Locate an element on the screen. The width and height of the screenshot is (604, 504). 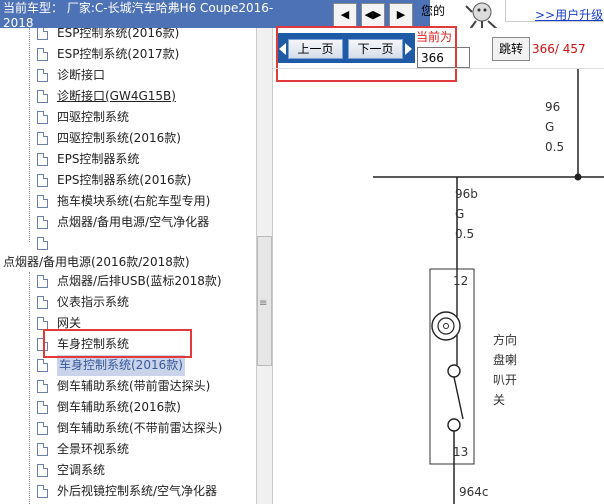
greeting-text: 您的 is located at coordinates (433, 11).